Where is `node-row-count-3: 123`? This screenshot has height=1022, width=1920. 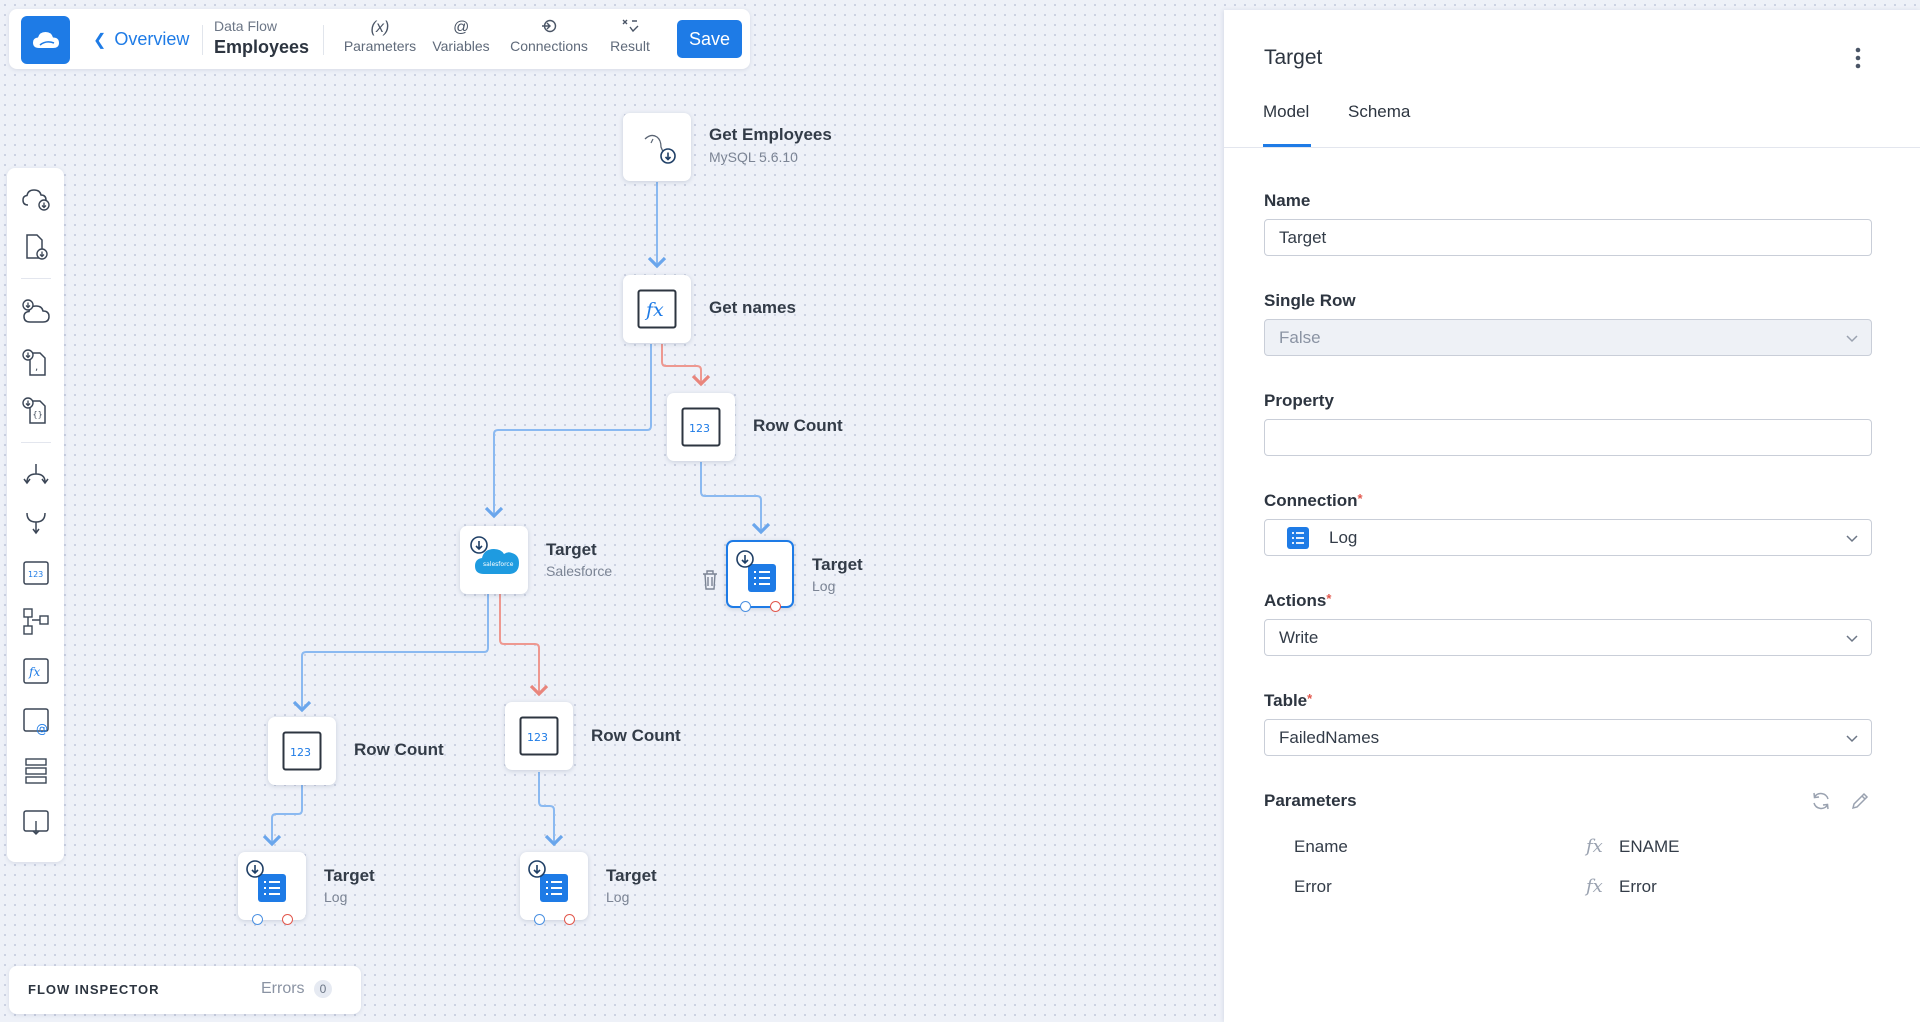 node-row-count-3: 123 is located at coordinates (539, 736).